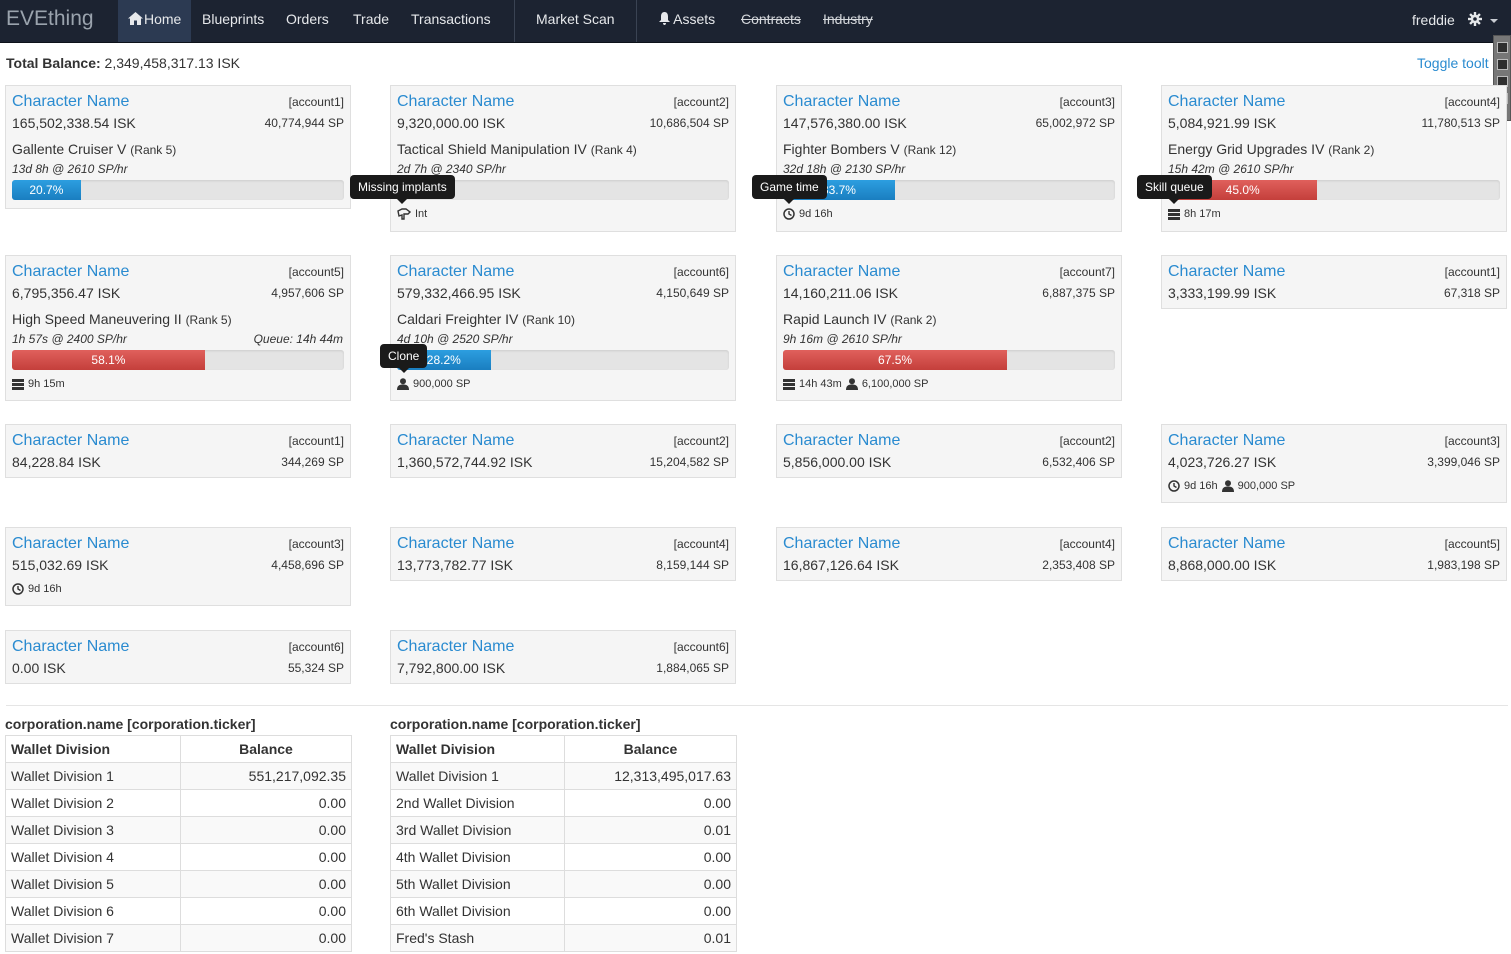 This screenshot has width=1511, height=954. I want to click on gear-icon, so click(1475, 19).